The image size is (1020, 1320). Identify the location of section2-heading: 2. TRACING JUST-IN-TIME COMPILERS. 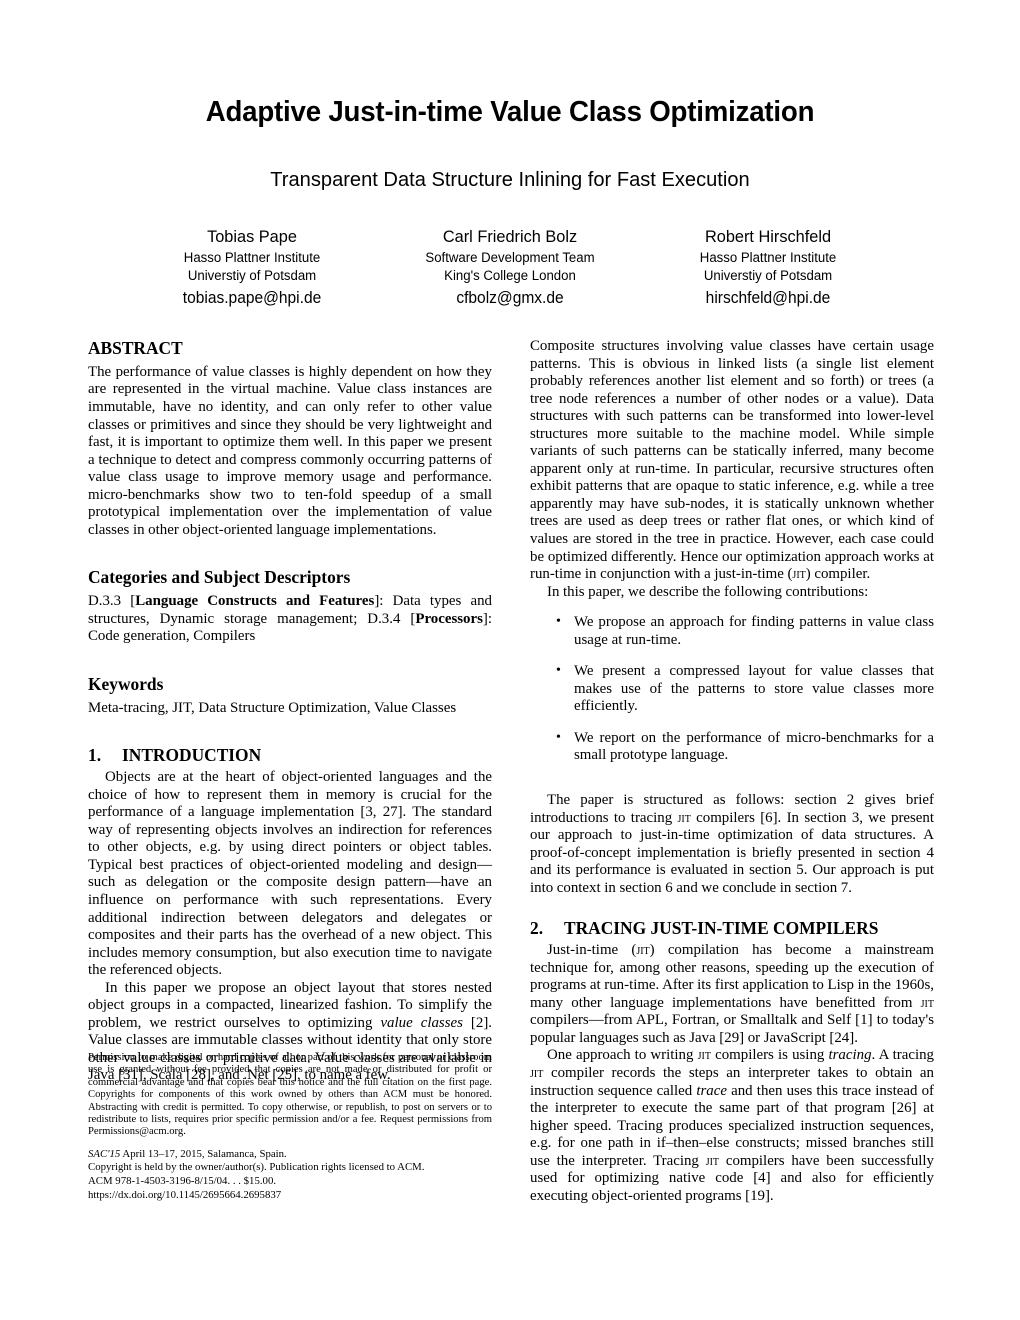
(732, 928).